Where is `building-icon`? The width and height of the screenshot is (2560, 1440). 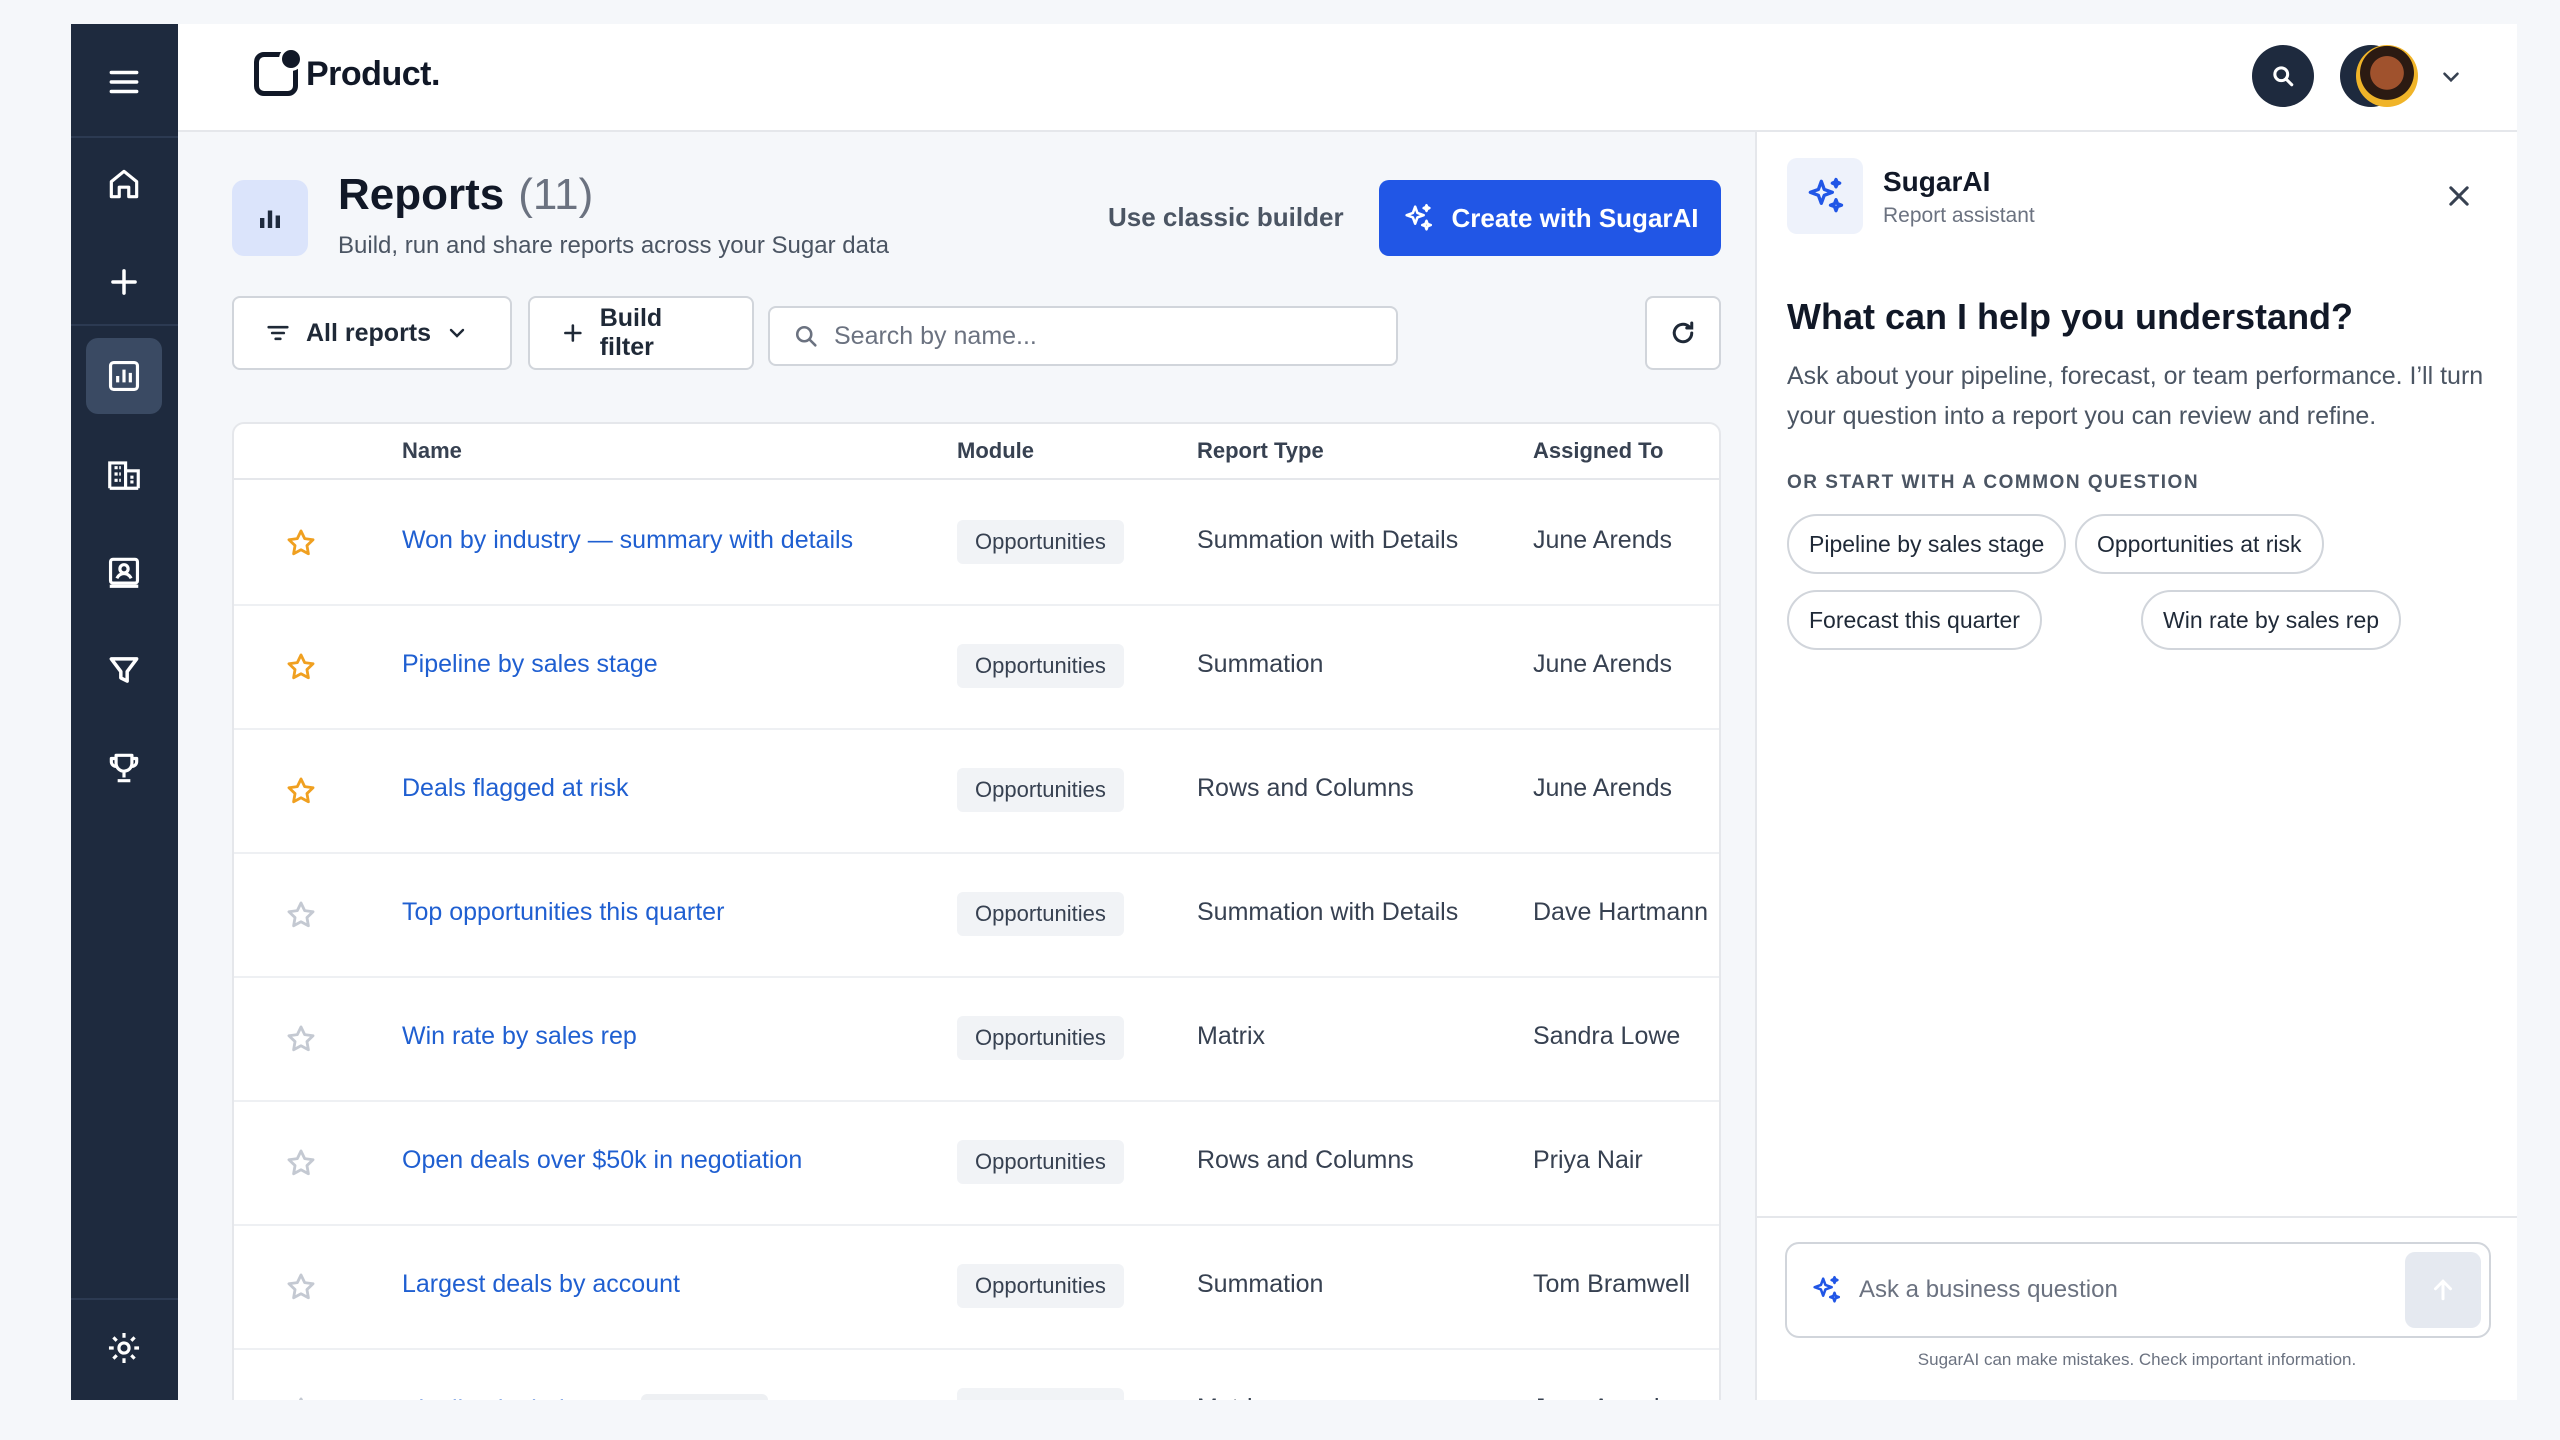
building-icon is located at coordinates (124, 475).